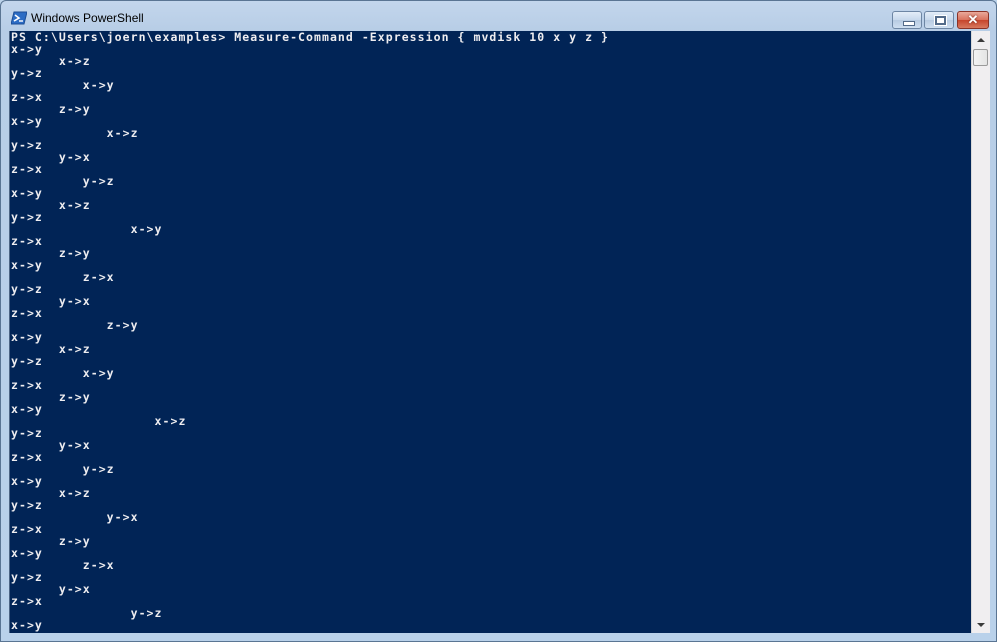 The image size is (997, 642). I want to click on scroll-down-arrow-icon, so click(981, 624).